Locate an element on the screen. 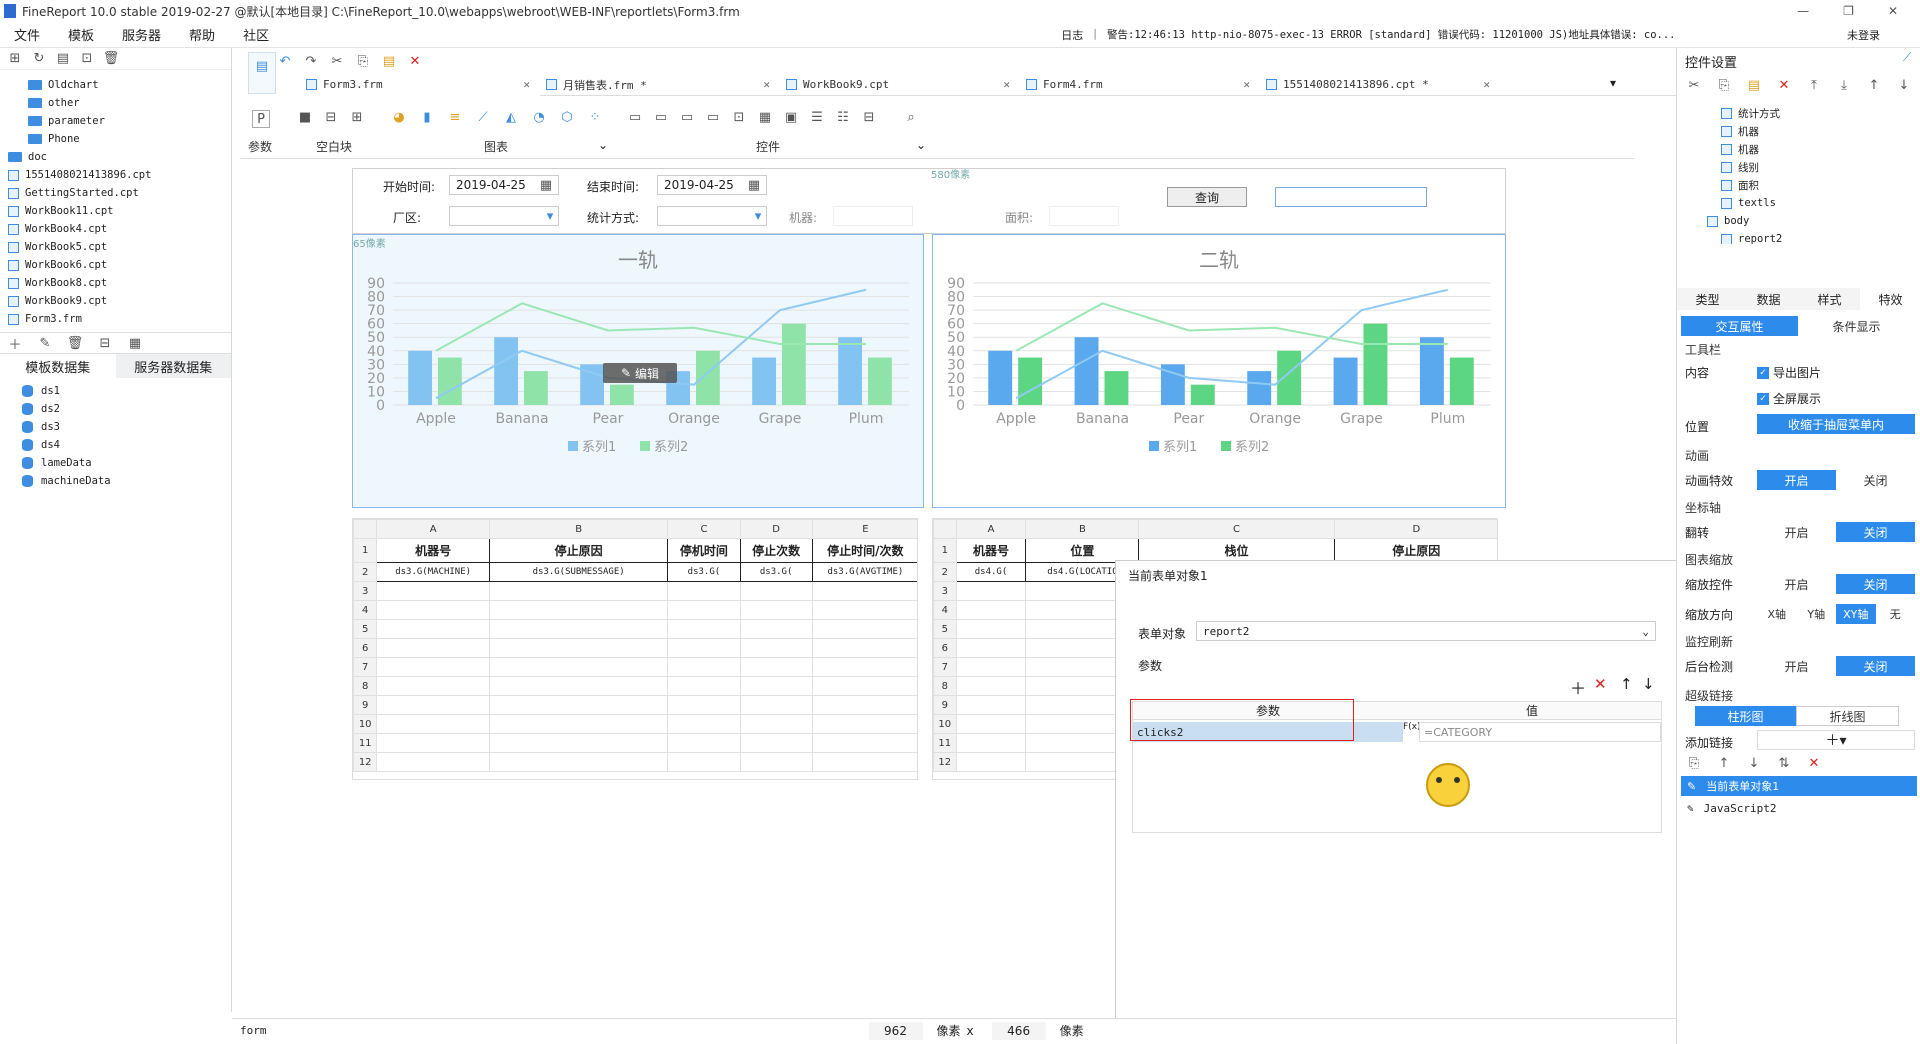 The width and height of the screenshot is (1920, 1044). dropdown-icon: ▾ is located at coordinates (550, 216).